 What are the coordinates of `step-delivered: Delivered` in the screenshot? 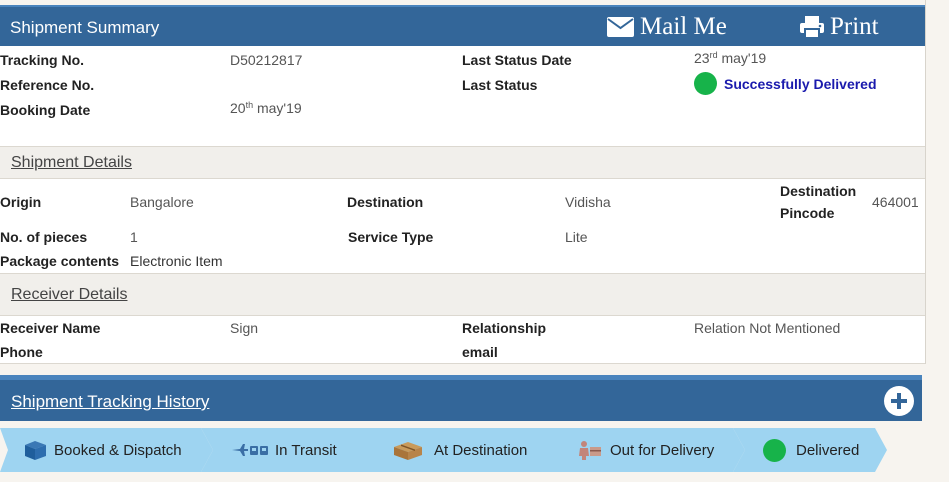 It's located at (811, 450).